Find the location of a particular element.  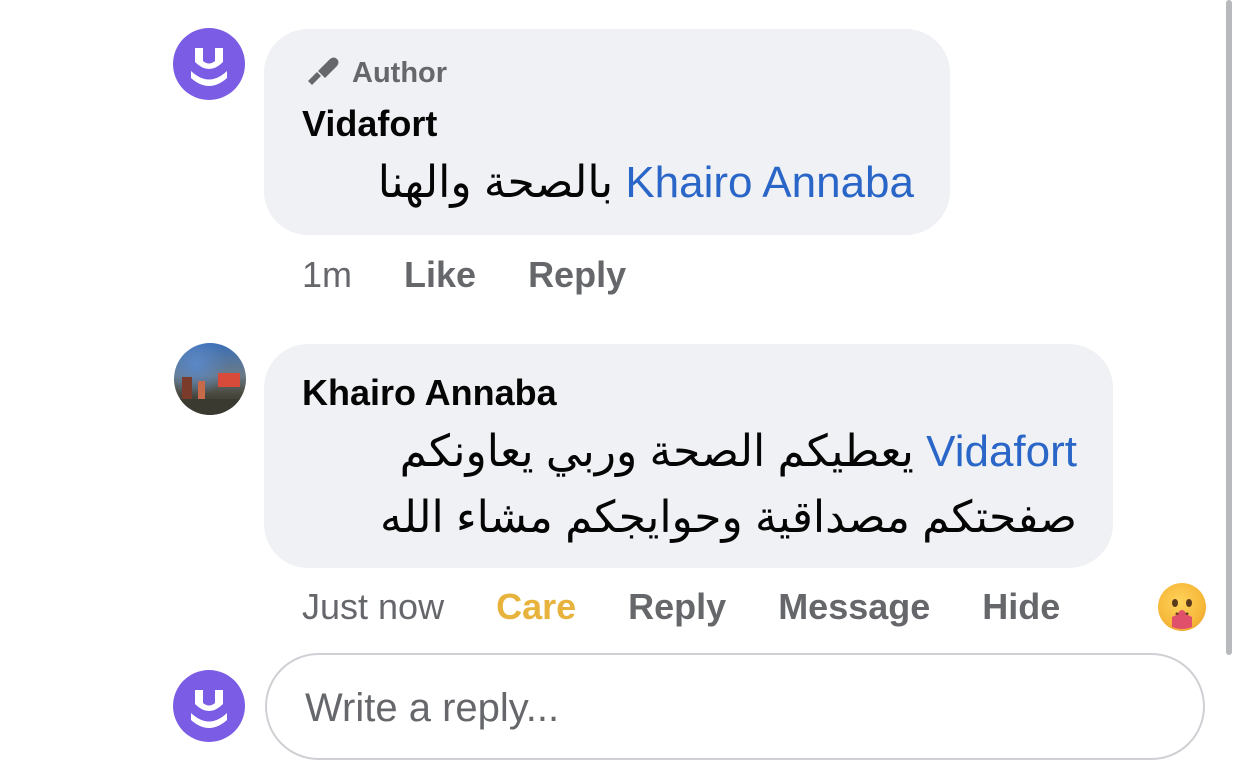

reply-input is located at coordinates (735, 708).